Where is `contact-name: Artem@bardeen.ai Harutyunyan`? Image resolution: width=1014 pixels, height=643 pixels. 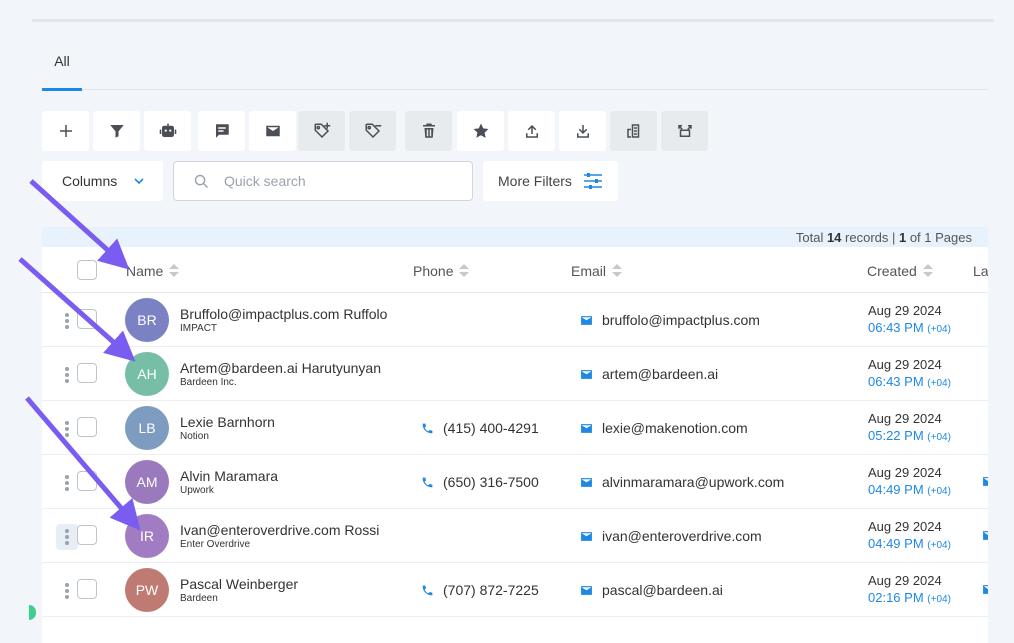 contact-name: Artem@bardeen.ai Harutyunyan is located at coordinates (280, 368).